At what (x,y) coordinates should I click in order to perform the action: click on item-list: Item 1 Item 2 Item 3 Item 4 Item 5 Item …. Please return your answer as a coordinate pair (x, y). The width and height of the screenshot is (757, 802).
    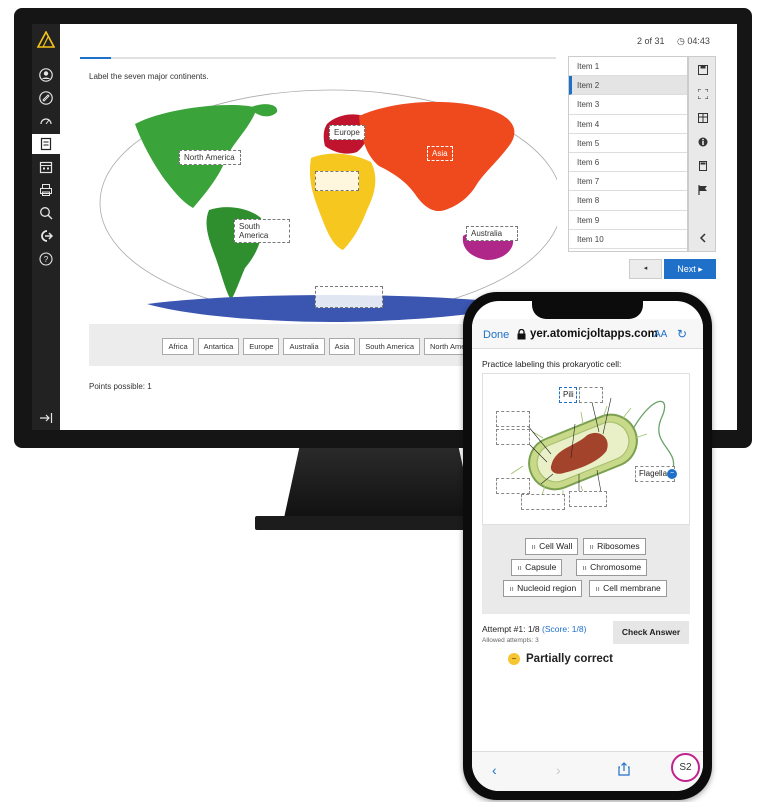
    Looking at the image, I should click on (628, 154).